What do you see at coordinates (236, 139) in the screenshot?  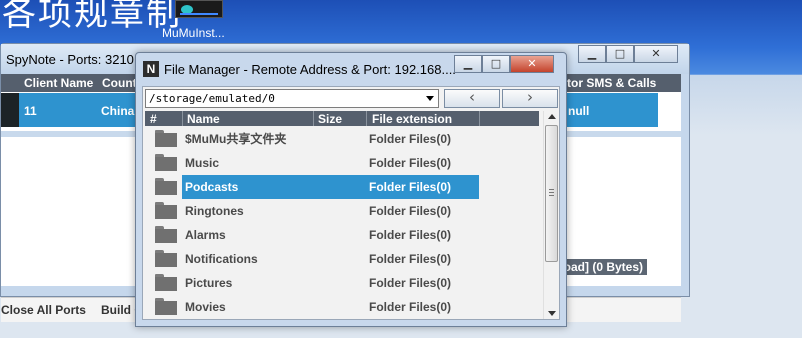 I see `file-name-cell: $MuMu共享文件夹` at bounding box center [236, 139].